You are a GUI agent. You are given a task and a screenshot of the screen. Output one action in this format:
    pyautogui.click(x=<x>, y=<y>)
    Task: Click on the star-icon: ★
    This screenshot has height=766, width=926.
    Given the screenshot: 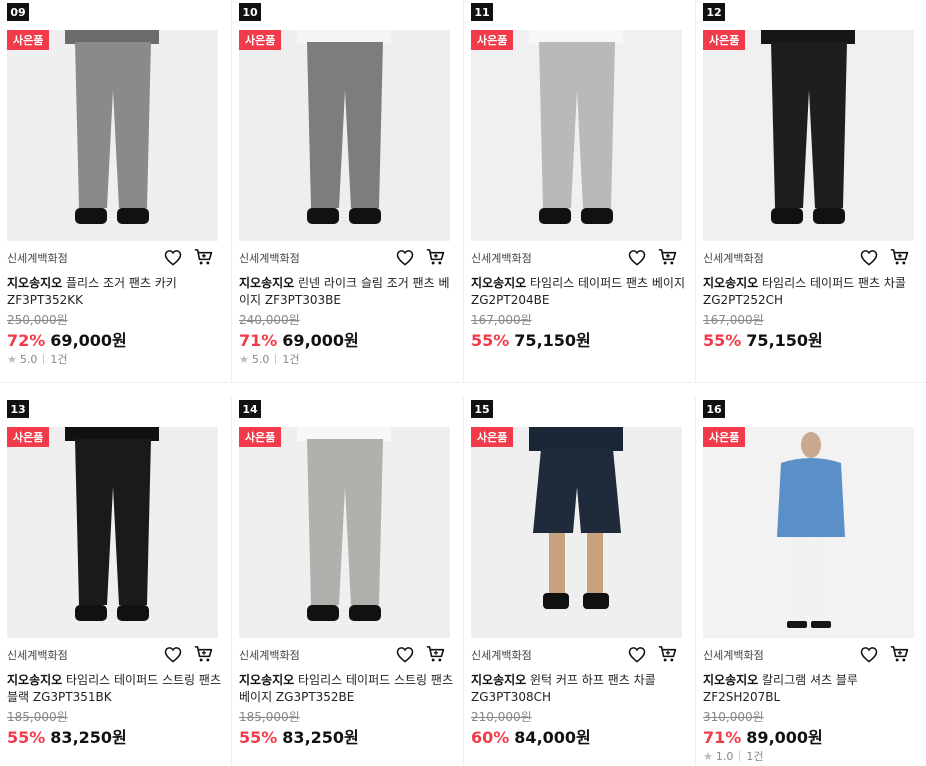 What is the action you would take?
    pyautogui.click(x=708, y=756)
    